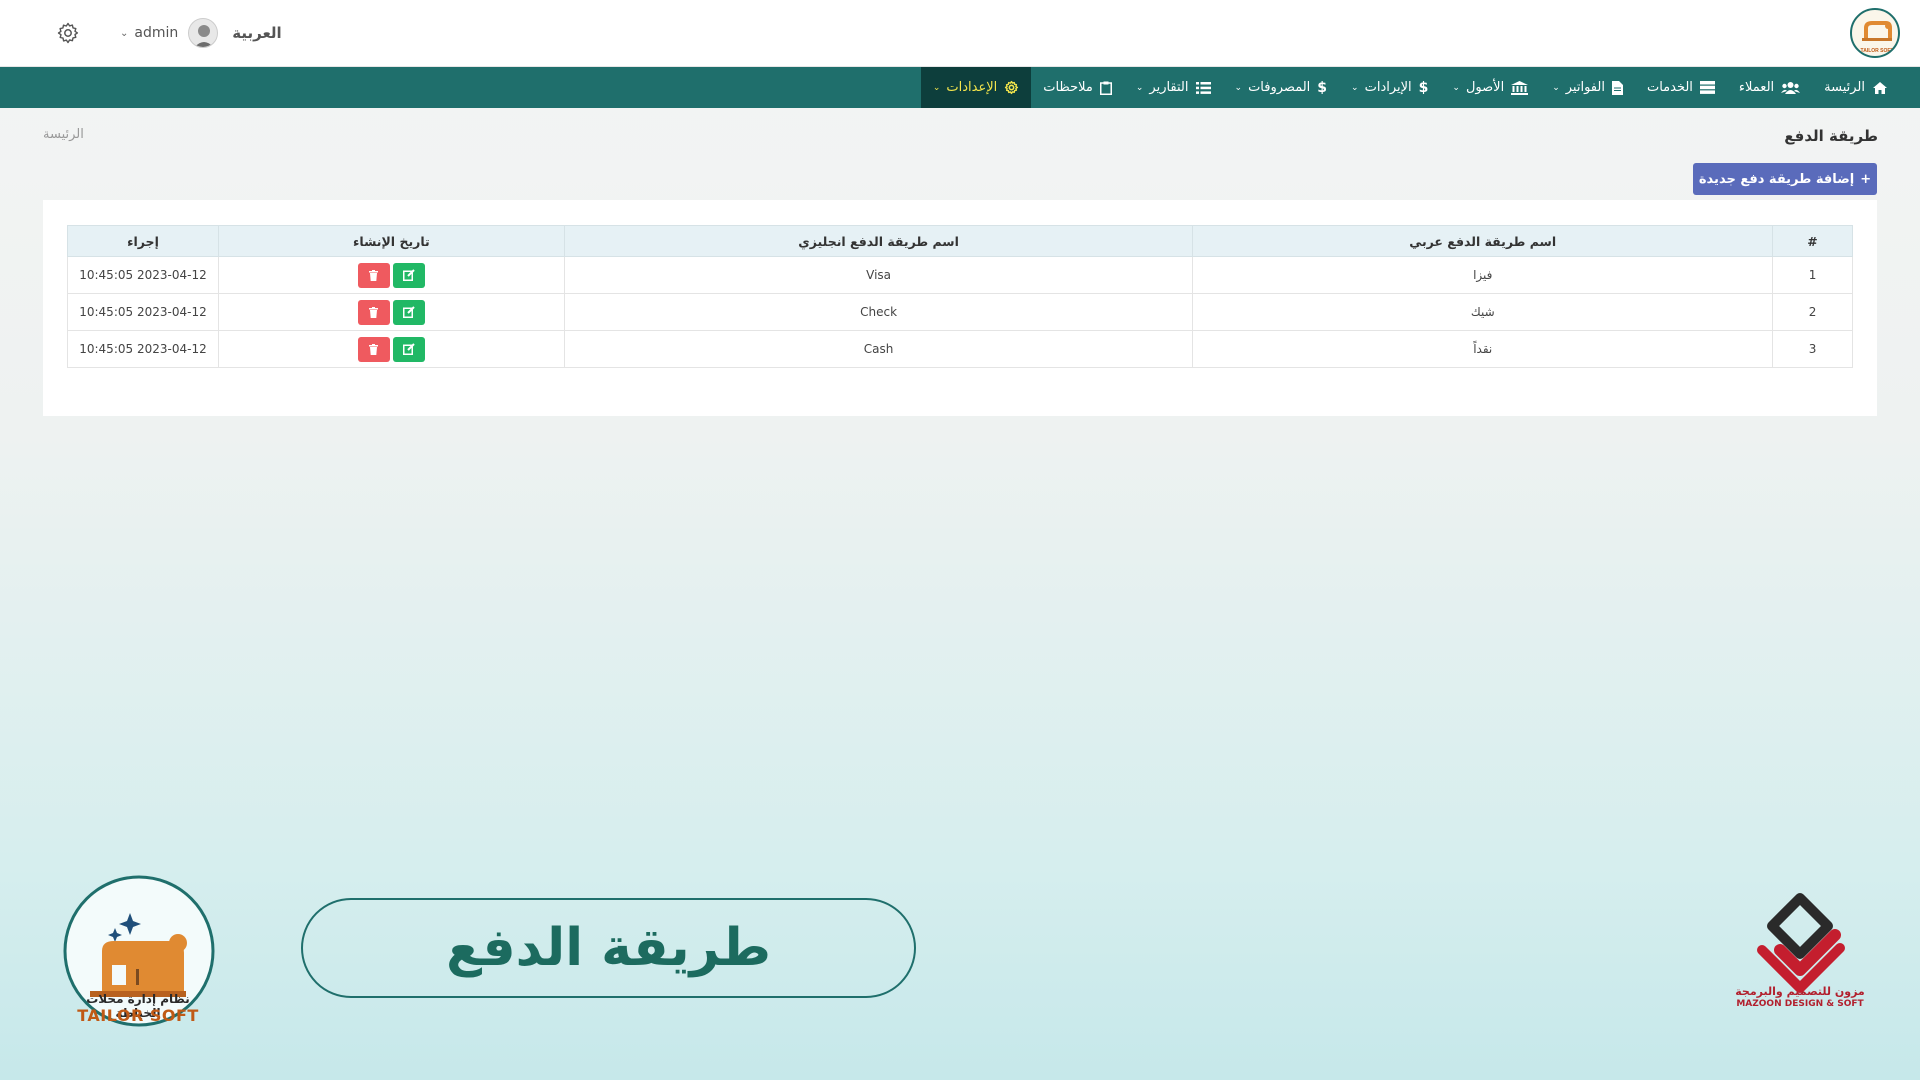  I want to click on nav-item-customers: العملاء, so click(1769, 87).